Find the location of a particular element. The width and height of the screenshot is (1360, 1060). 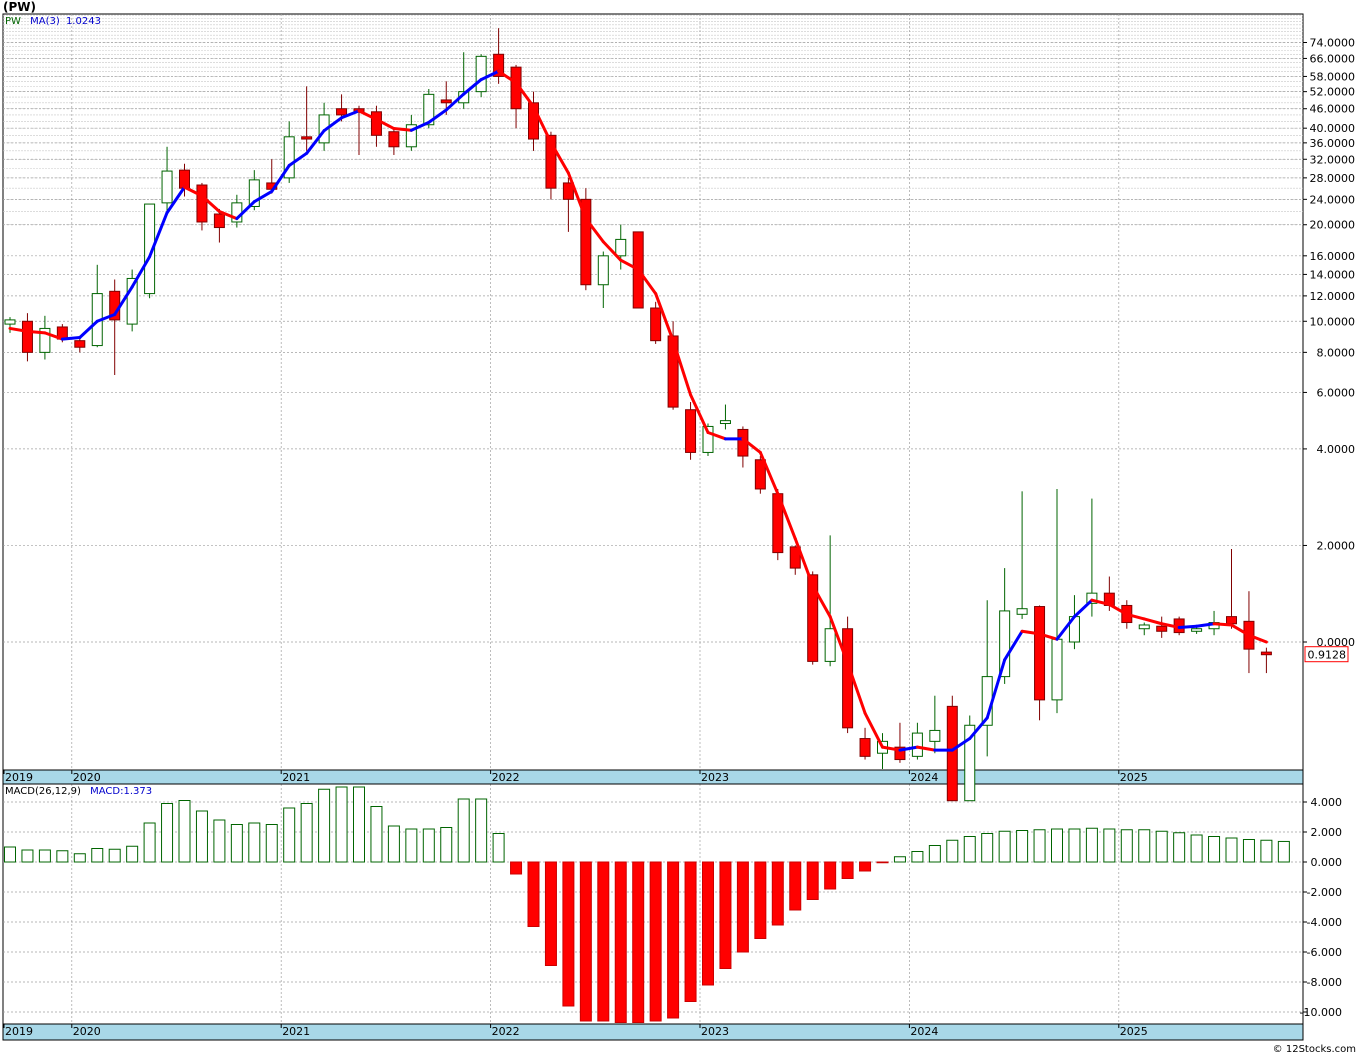

price-x-tick-label: 2020 is located at coordinates (87, 777).